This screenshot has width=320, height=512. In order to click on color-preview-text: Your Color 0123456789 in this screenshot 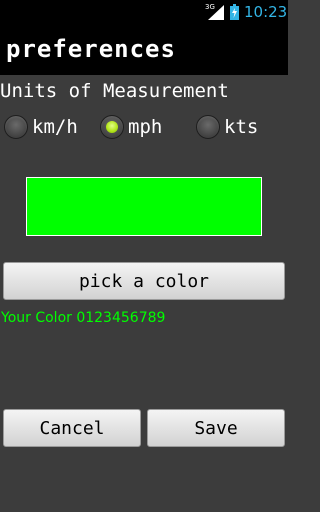, I will do `click(83, 318)`.